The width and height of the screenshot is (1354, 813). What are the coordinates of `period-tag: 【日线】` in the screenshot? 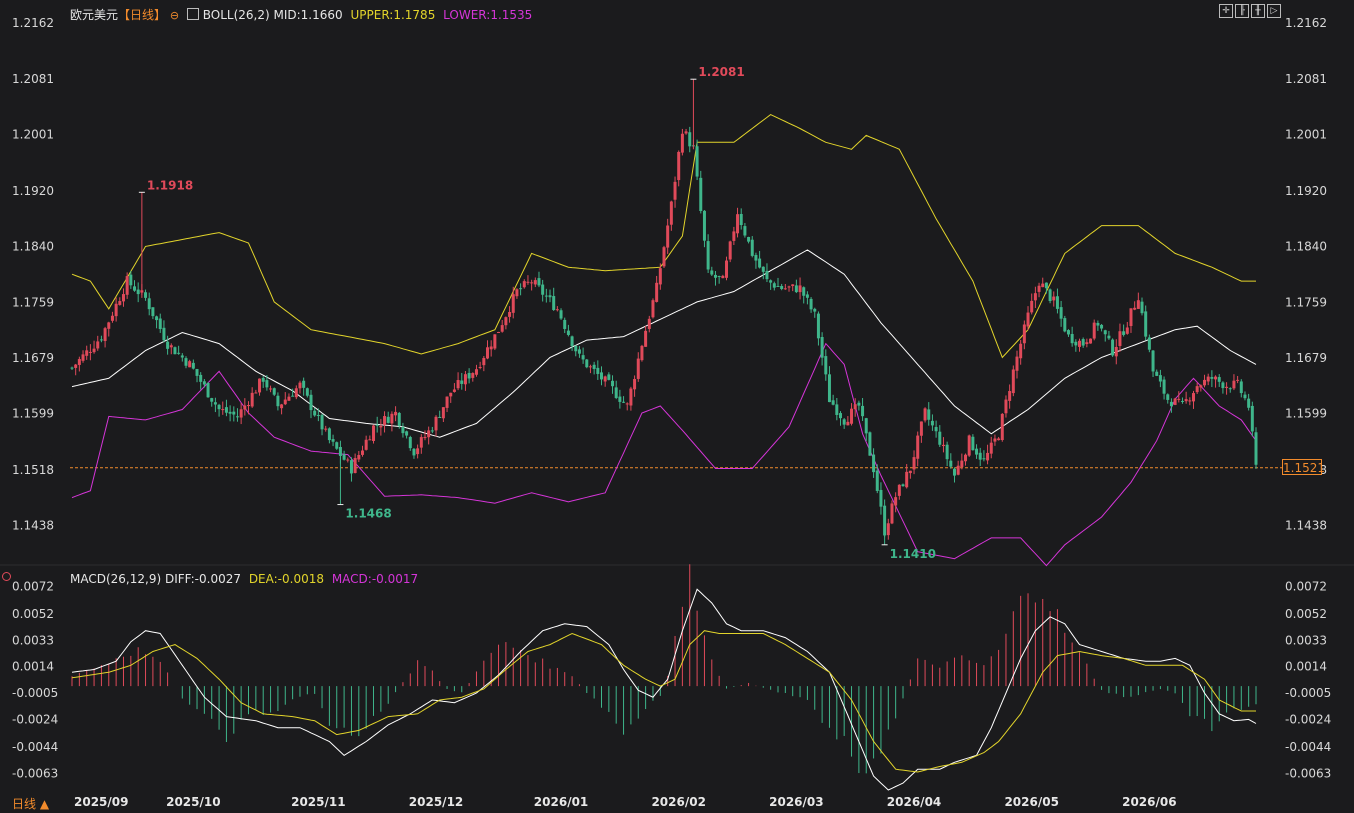 It's located at (142, 15).